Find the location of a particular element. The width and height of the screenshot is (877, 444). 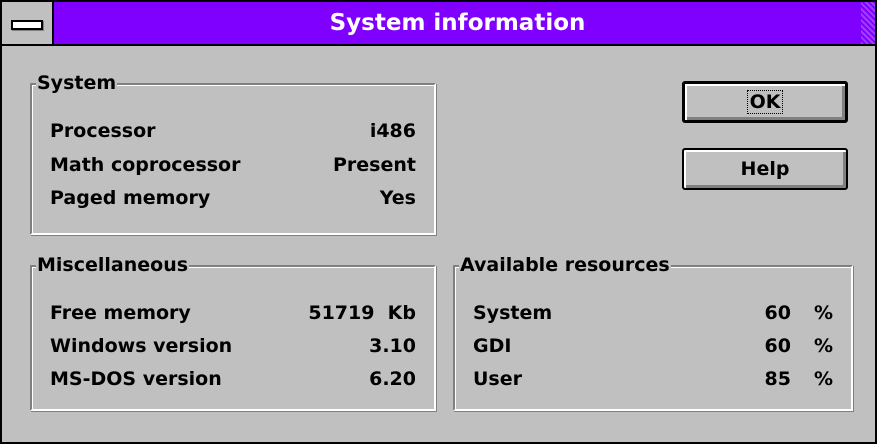

help-button-label: Help is located at coordinates (765, 169).